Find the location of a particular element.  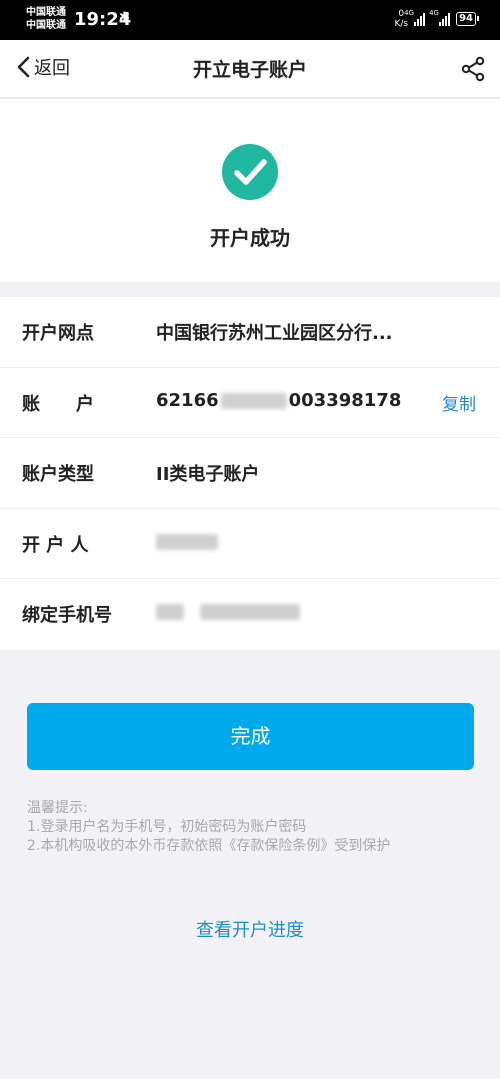

branch-label: 开户网点 is located at coordinates (58, 333).